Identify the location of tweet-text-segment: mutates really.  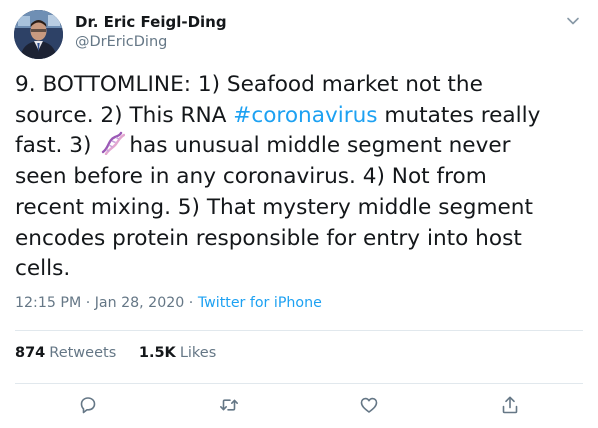
(459, 115).